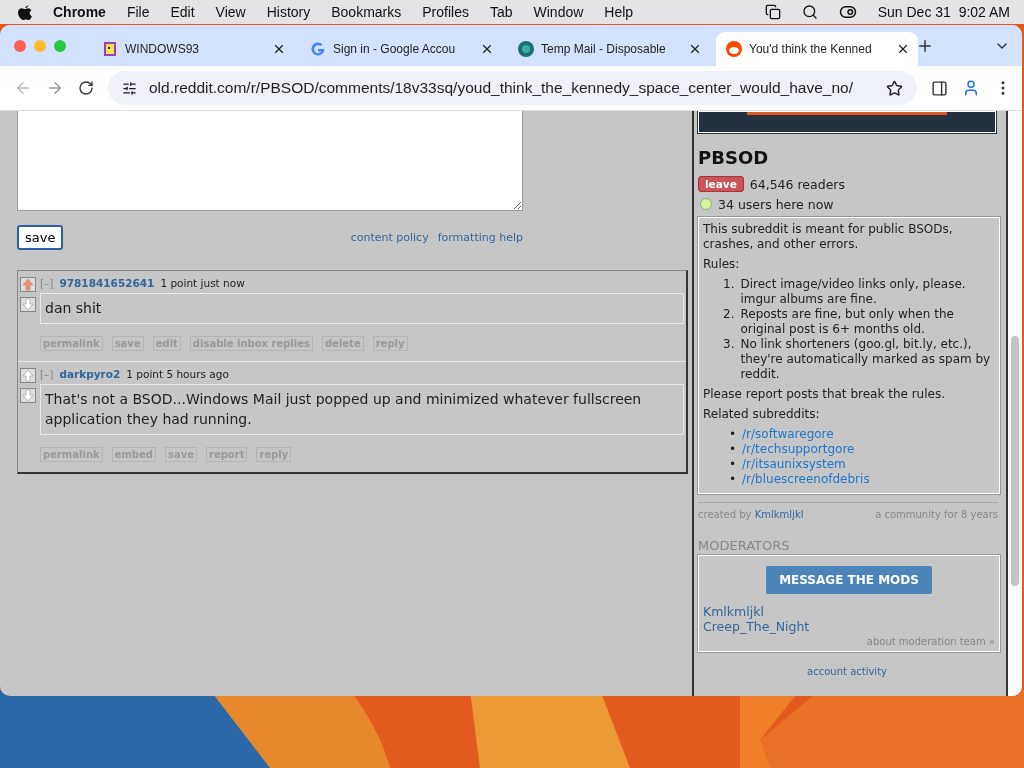  Describe the element at coordinates (230, 12) in the screenshot. I see `menu-item: View` at that location.